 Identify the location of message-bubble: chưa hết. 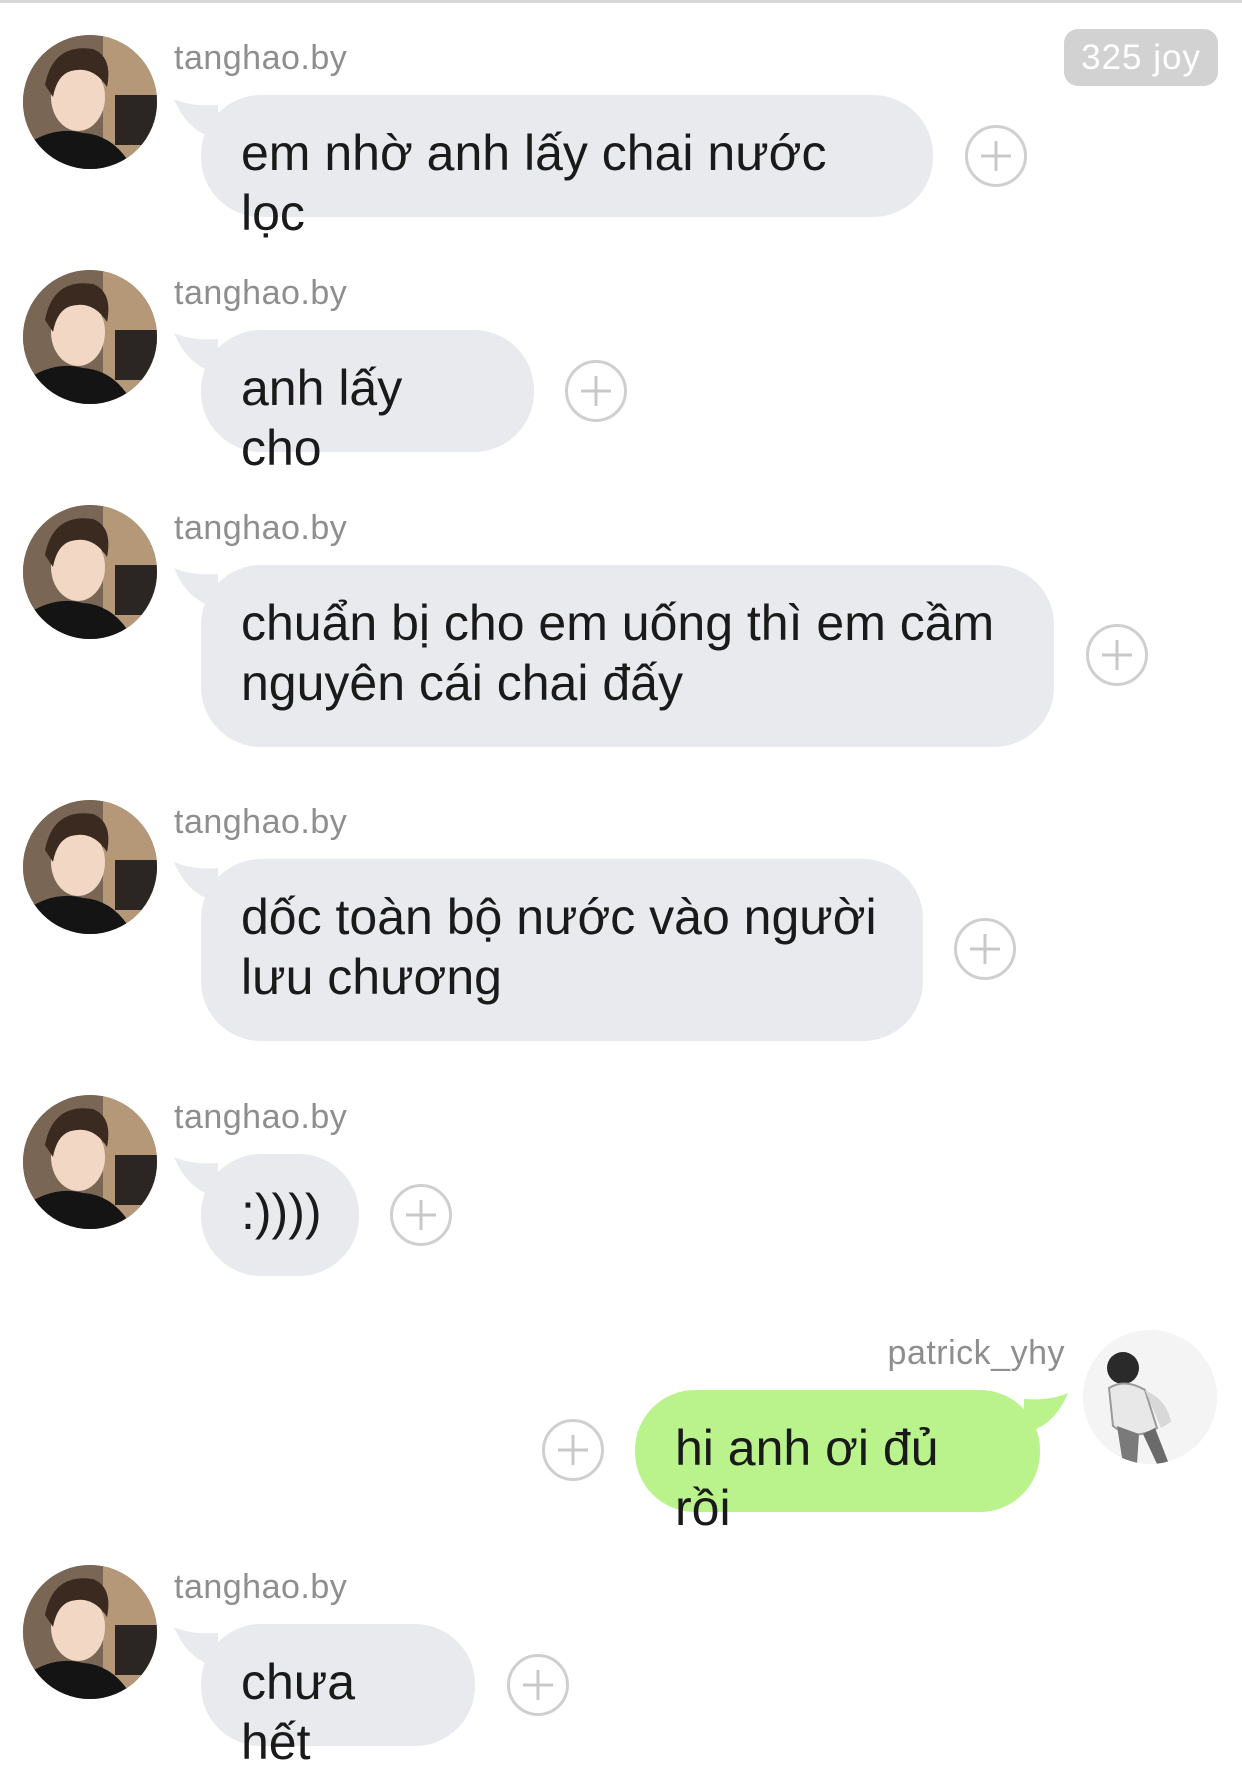
(338, 1697).